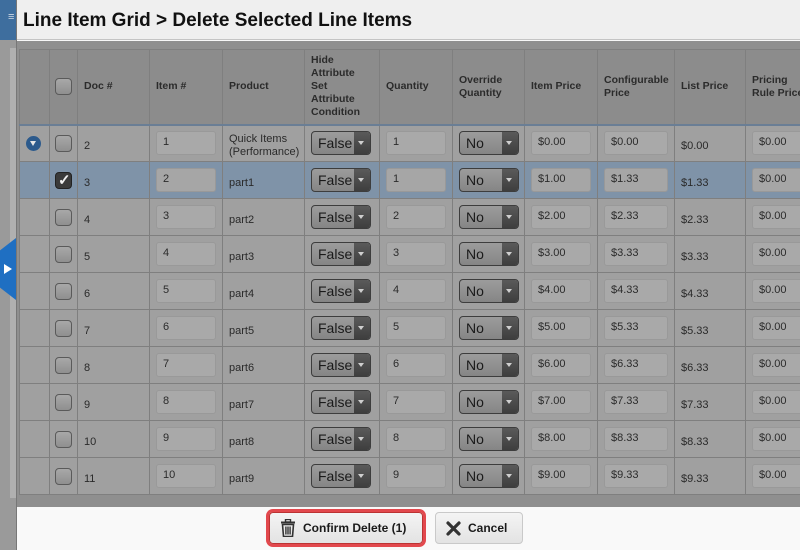 The height and width of the screenshot is (550, 800). What do you see at coordinates (561, 402) in the screenshot?
I see `item-price-input: $7.00` at bounding box center [561, 402].